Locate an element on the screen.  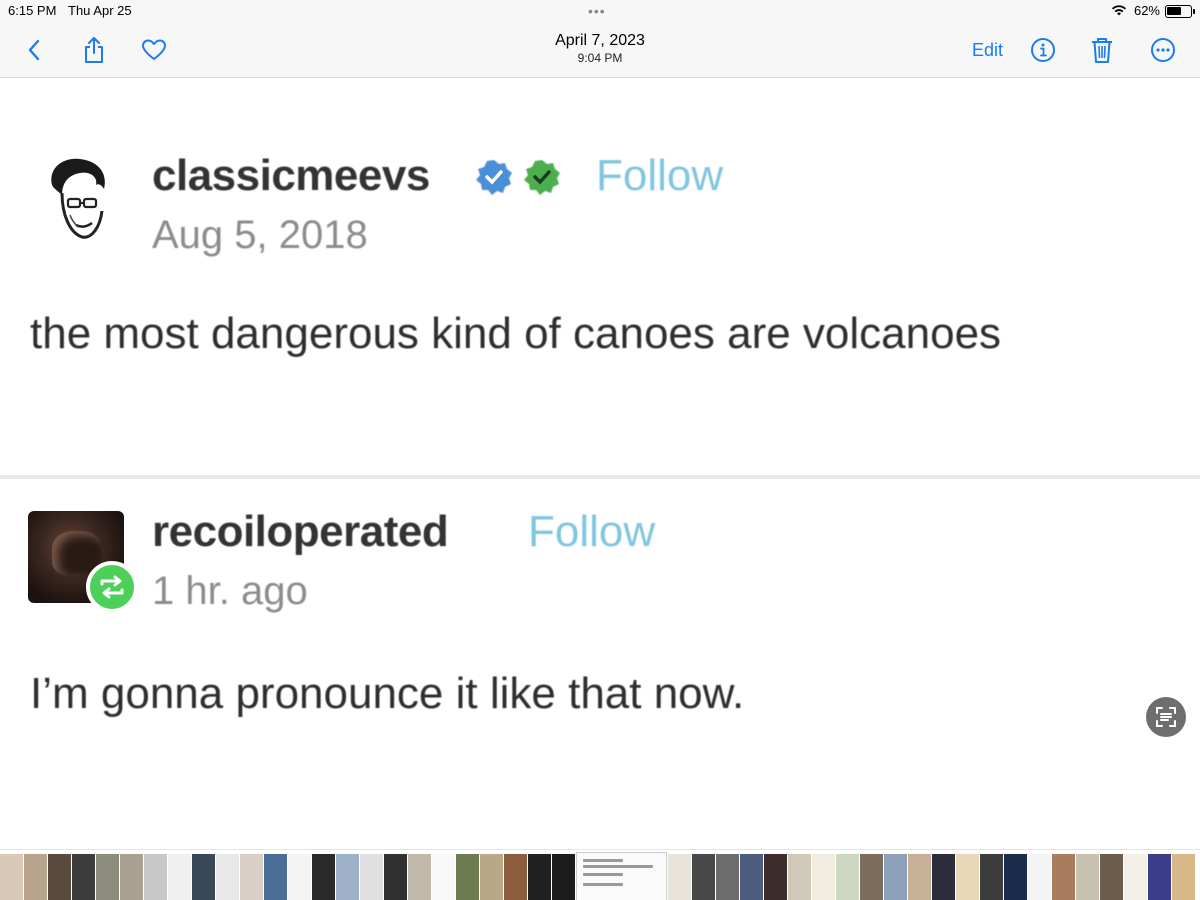
reblog-icon is located at coordinates (112, 587).